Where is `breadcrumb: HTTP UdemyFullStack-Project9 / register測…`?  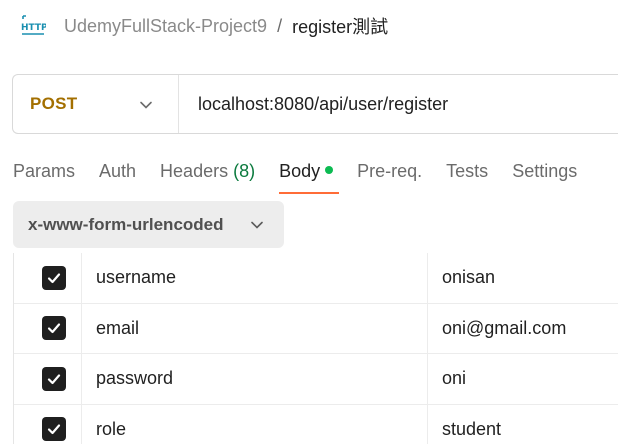 breadcrumb: HTTP UdemyFullStack-Project9 / register測… is located at coordinates (204, 26).